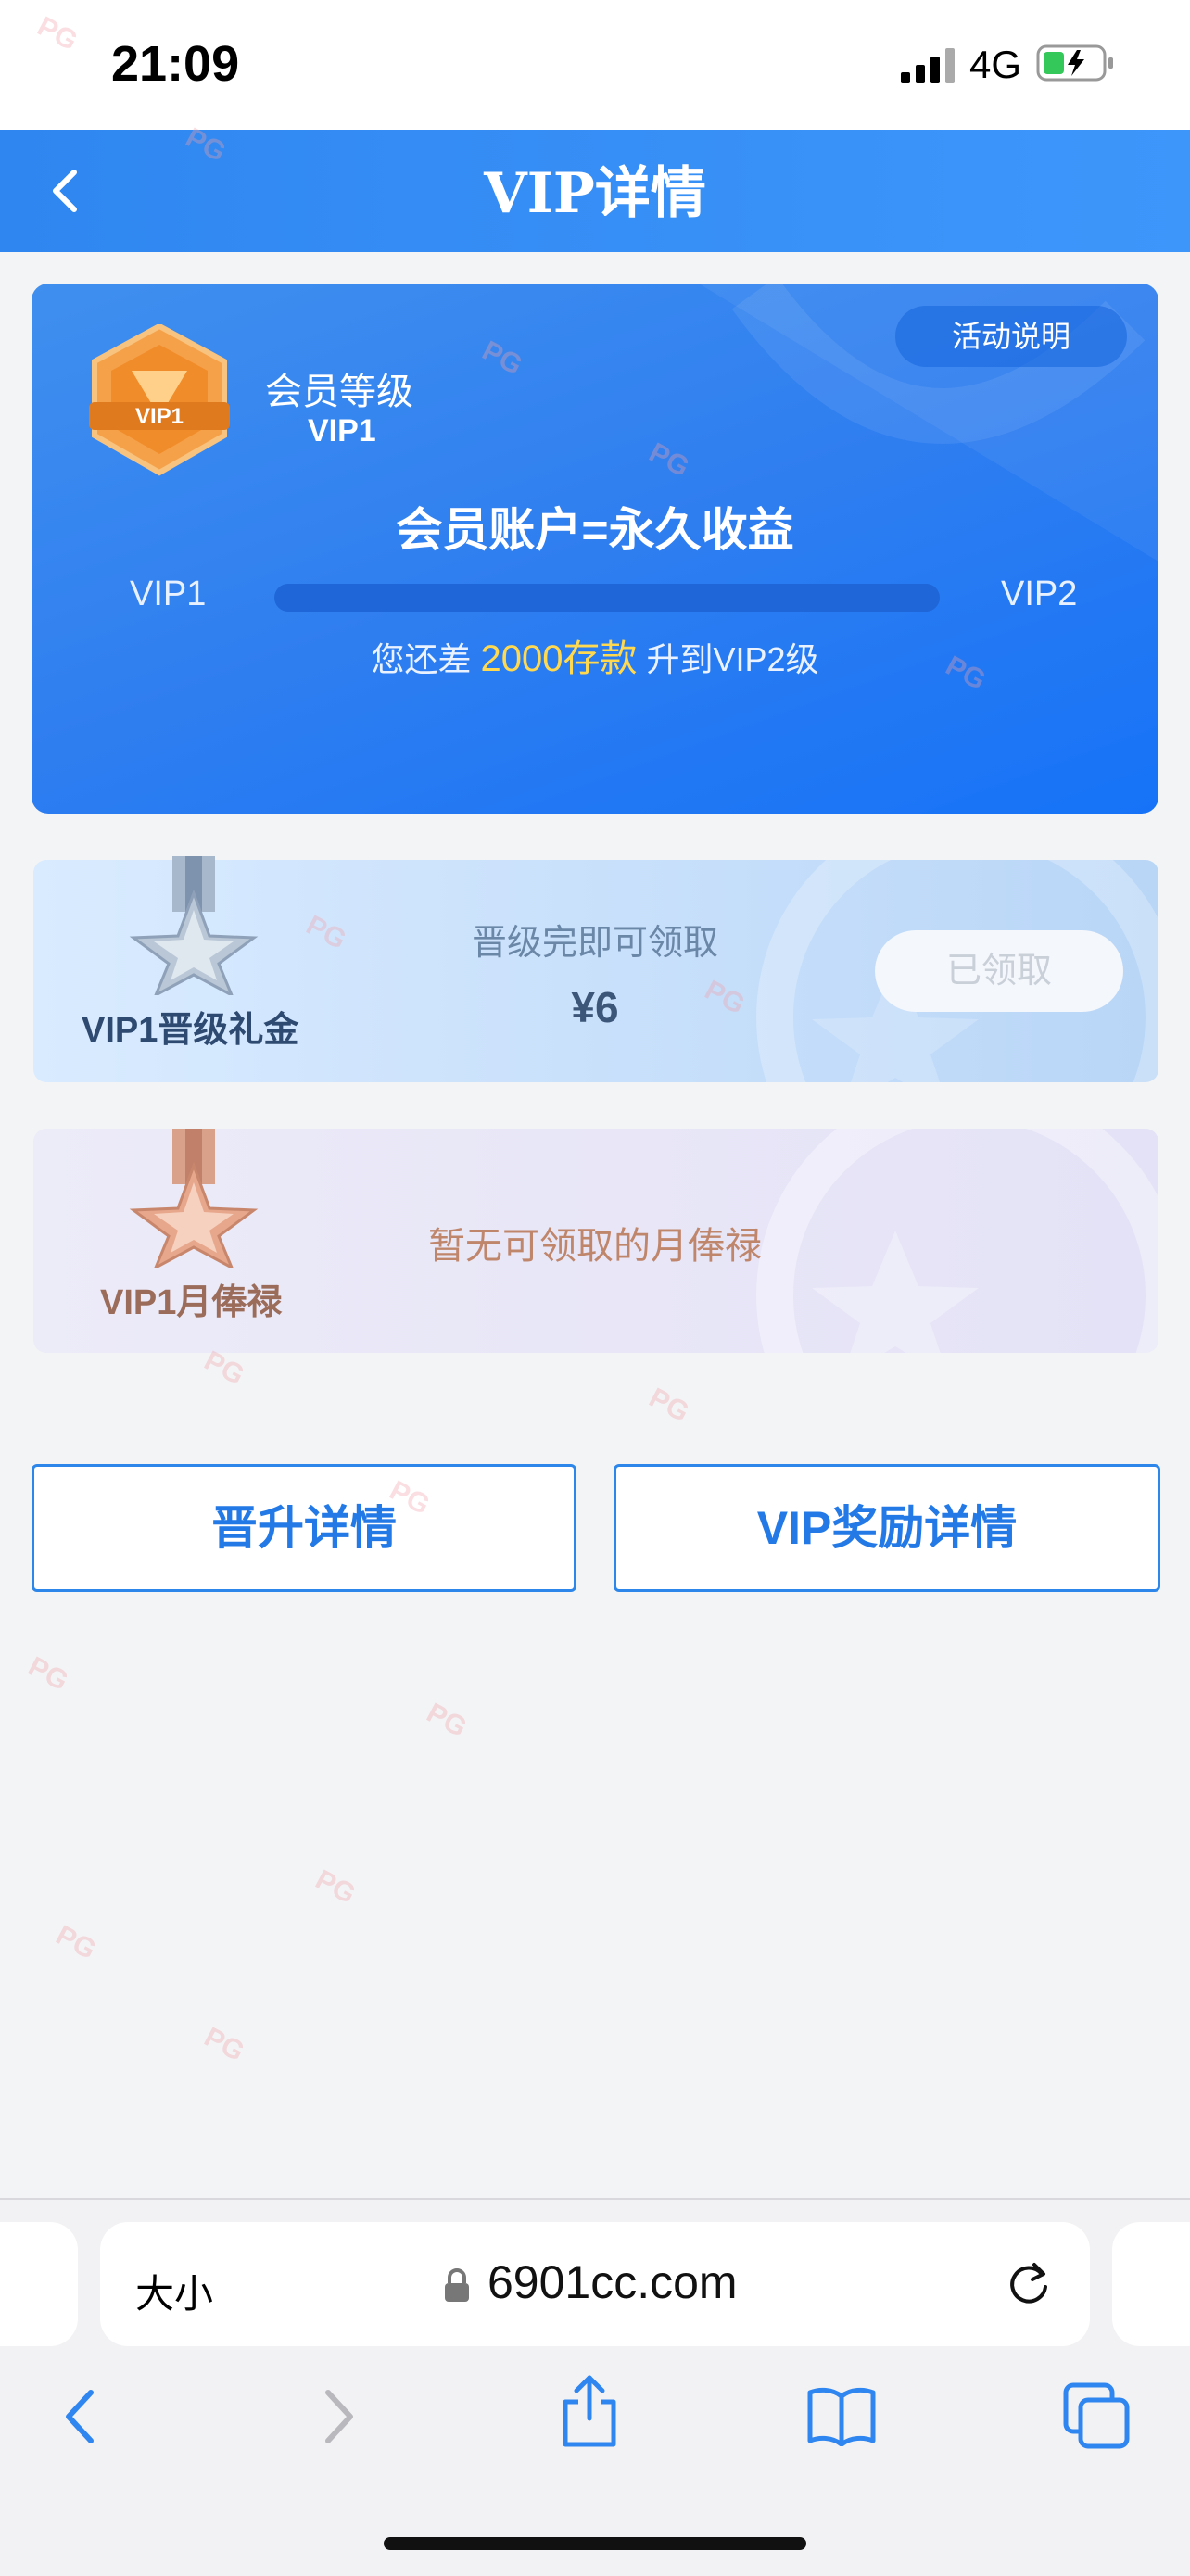  I want to click on browser-forward-icon, so click(338, 2418).